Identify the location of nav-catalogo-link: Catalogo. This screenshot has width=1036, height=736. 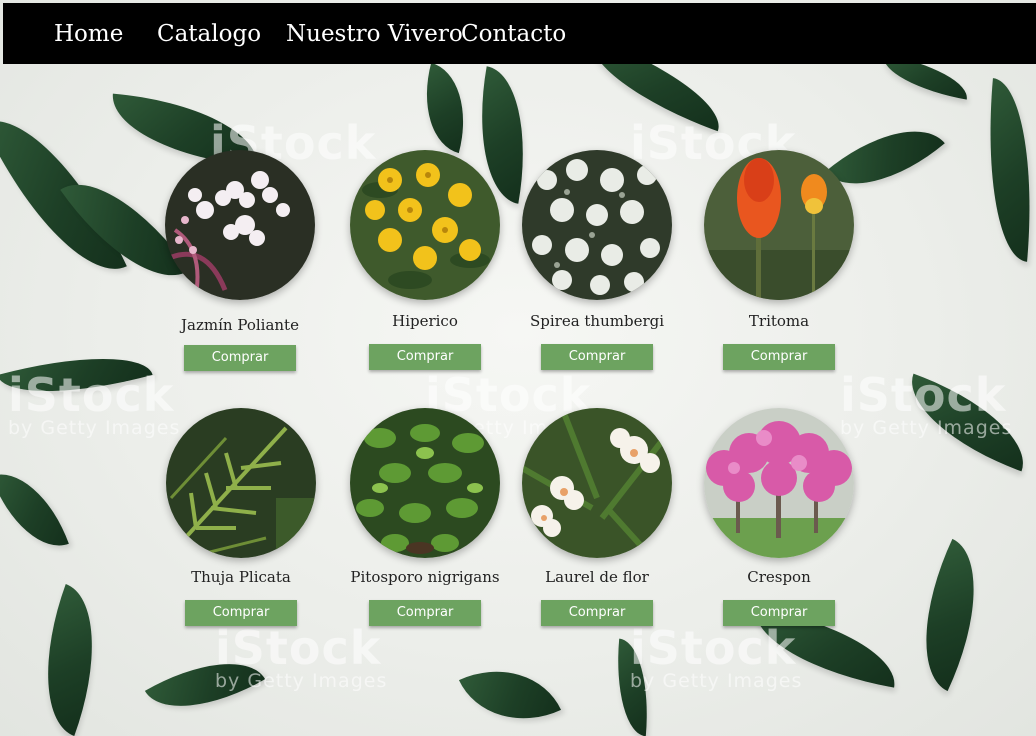
(209, 34).